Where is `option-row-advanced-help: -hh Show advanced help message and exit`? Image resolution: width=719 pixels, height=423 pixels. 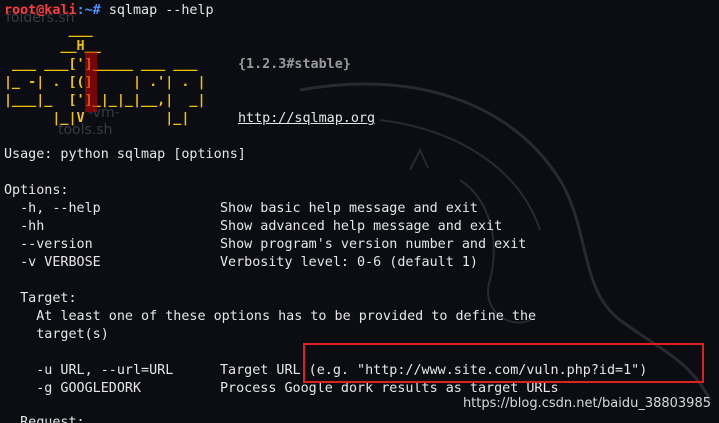 option-row-advanced-help: -hh Show advanced help message and exit is located at coordinates (253, 227).